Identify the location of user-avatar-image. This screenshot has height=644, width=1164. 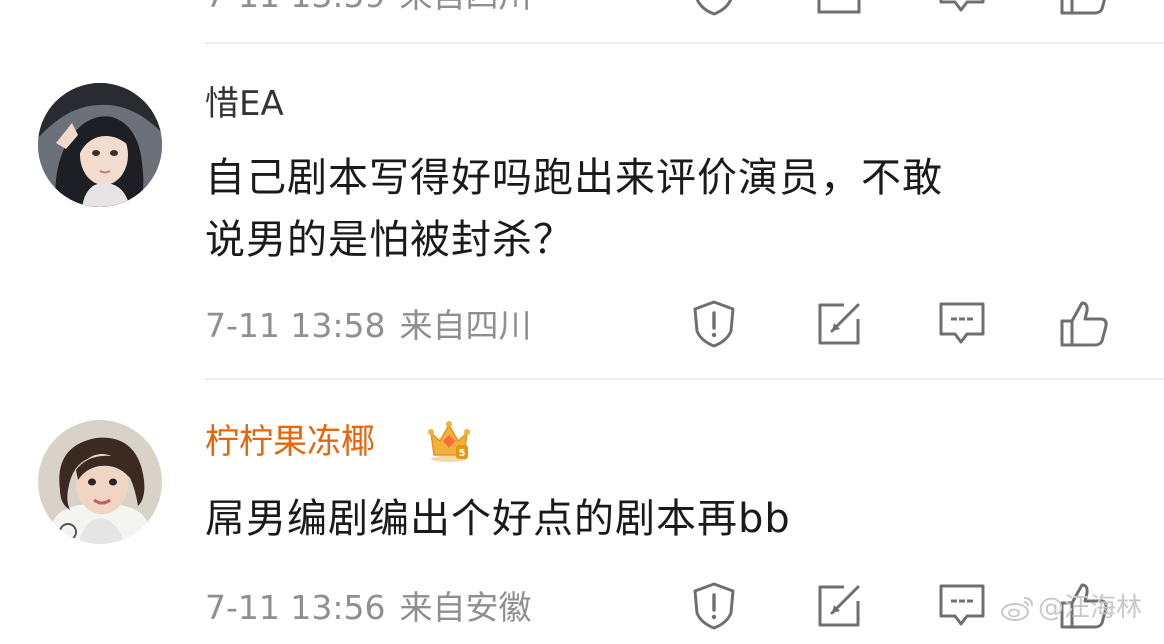
(100, 482).